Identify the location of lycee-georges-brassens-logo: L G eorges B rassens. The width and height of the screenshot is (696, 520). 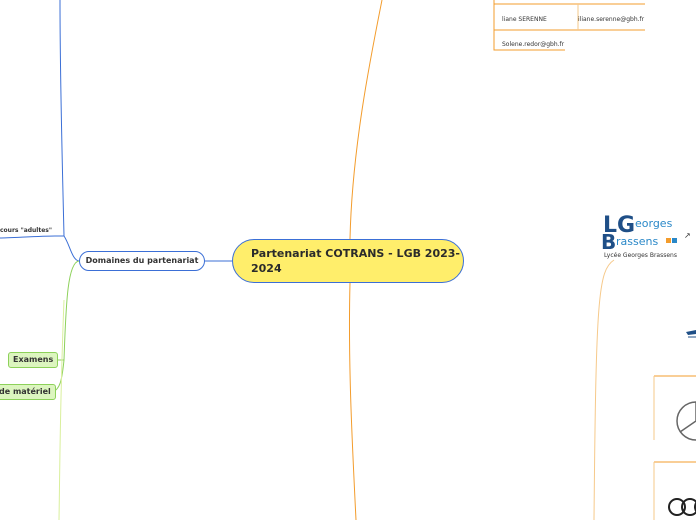
(641, 231).